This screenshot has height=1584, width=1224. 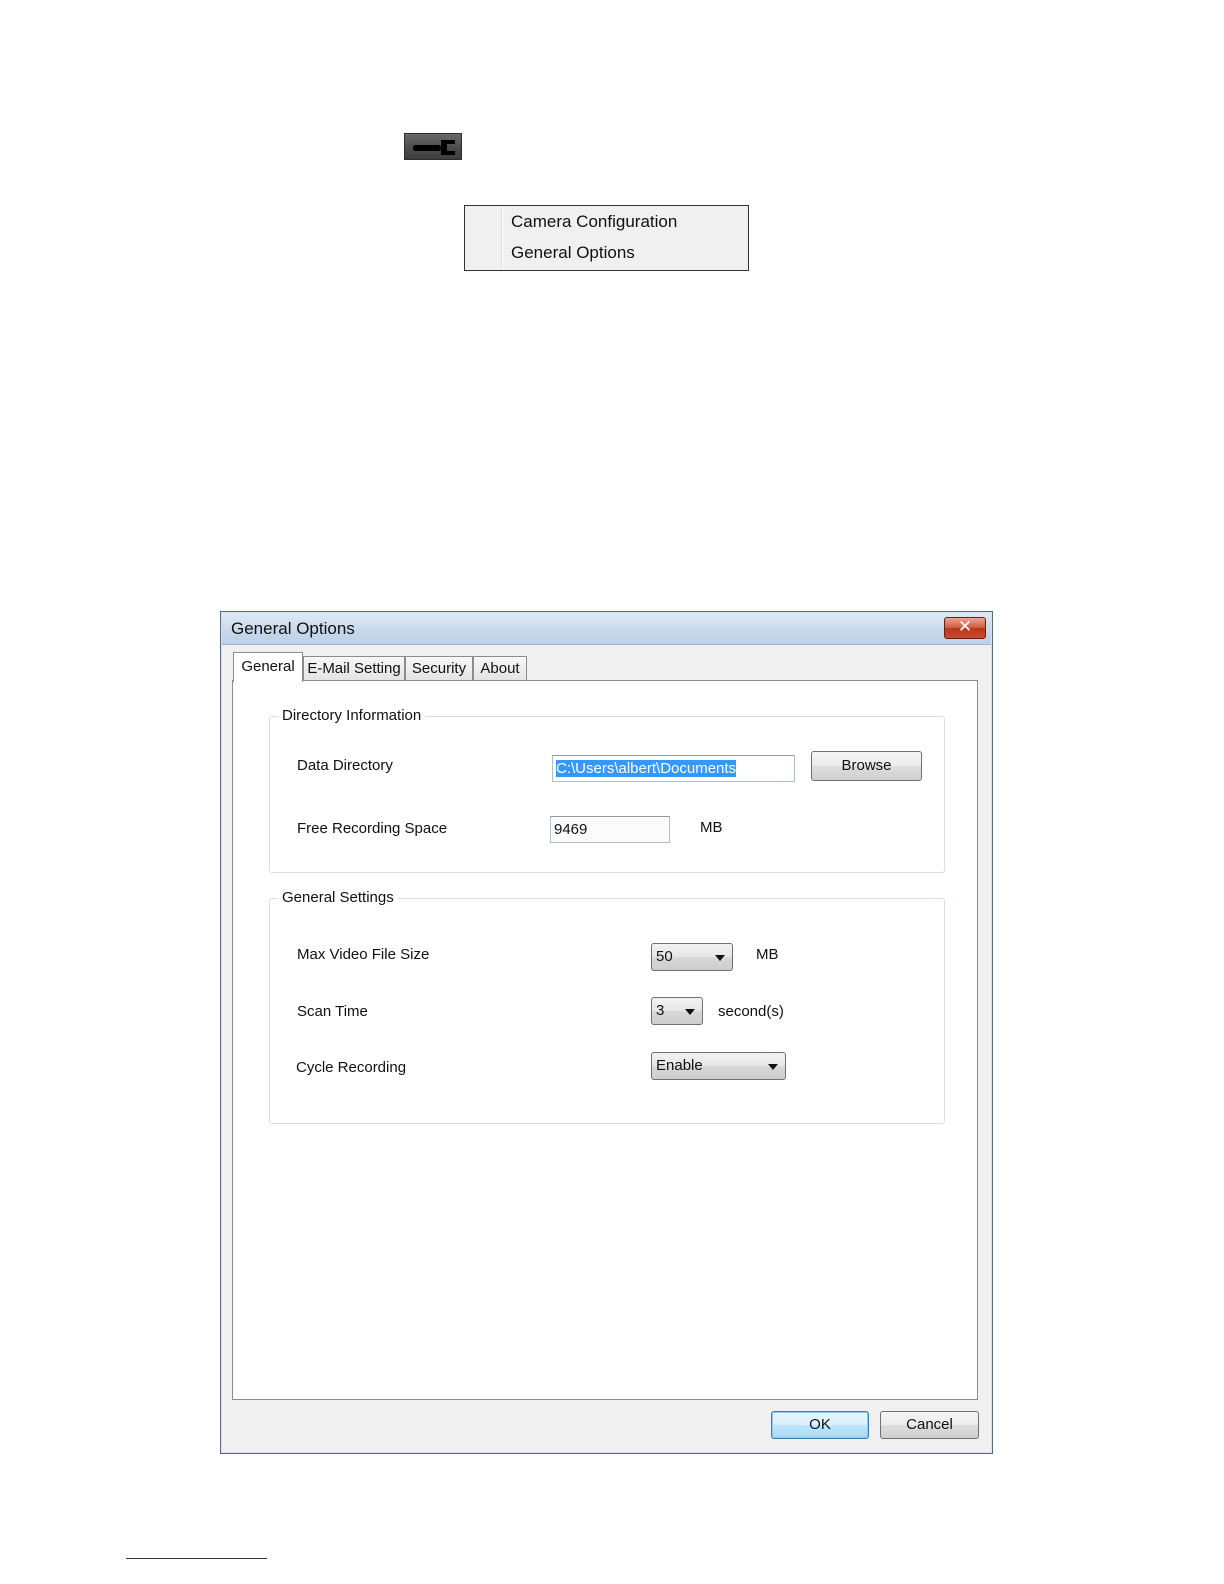 I want to click on context-menu: Camera Configuration General Options, so click(x=606, y=238).